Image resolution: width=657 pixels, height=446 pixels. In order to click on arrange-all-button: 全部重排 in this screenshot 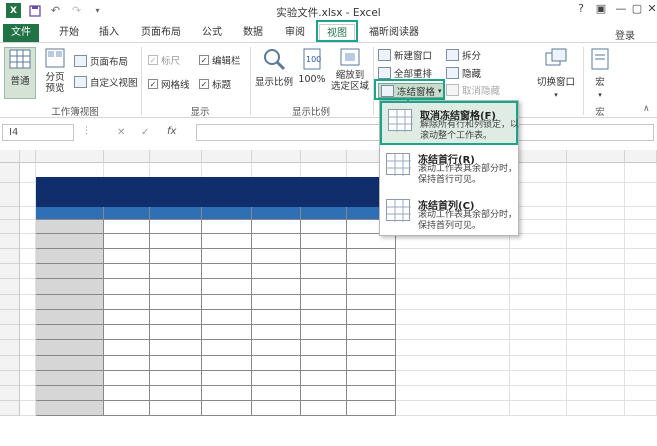, I will do `click(405, 73)`.